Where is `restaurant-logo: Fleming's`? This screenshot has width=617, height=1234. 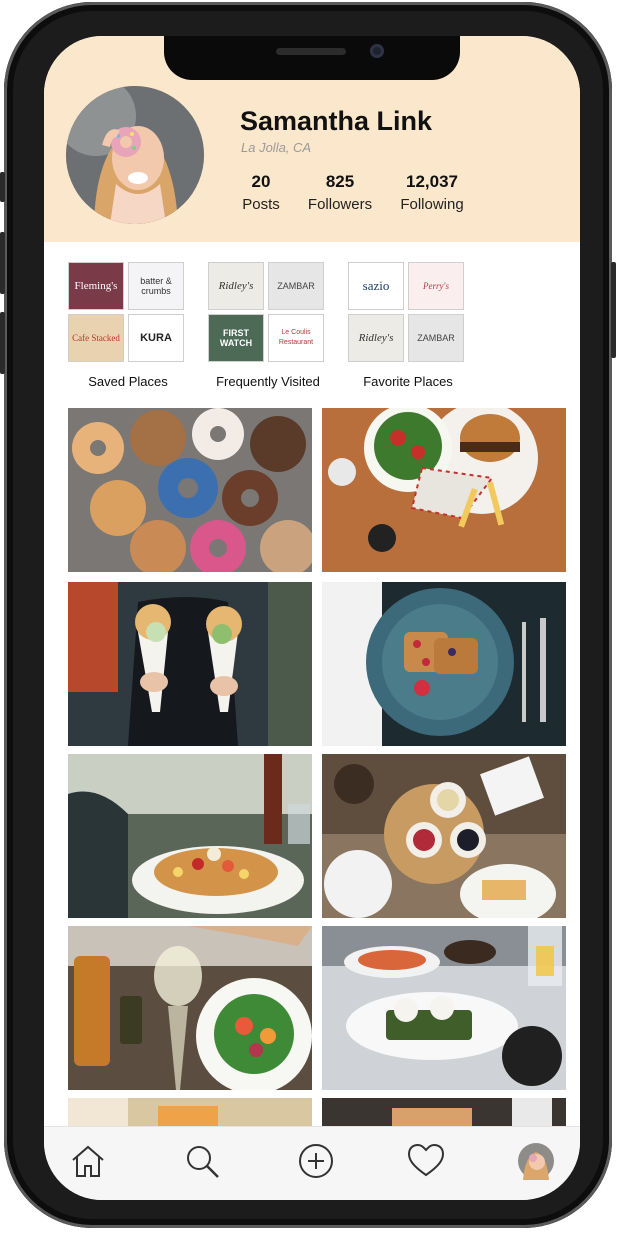
restaurant-logo: Fleming's is located at coordinates (96, 286).